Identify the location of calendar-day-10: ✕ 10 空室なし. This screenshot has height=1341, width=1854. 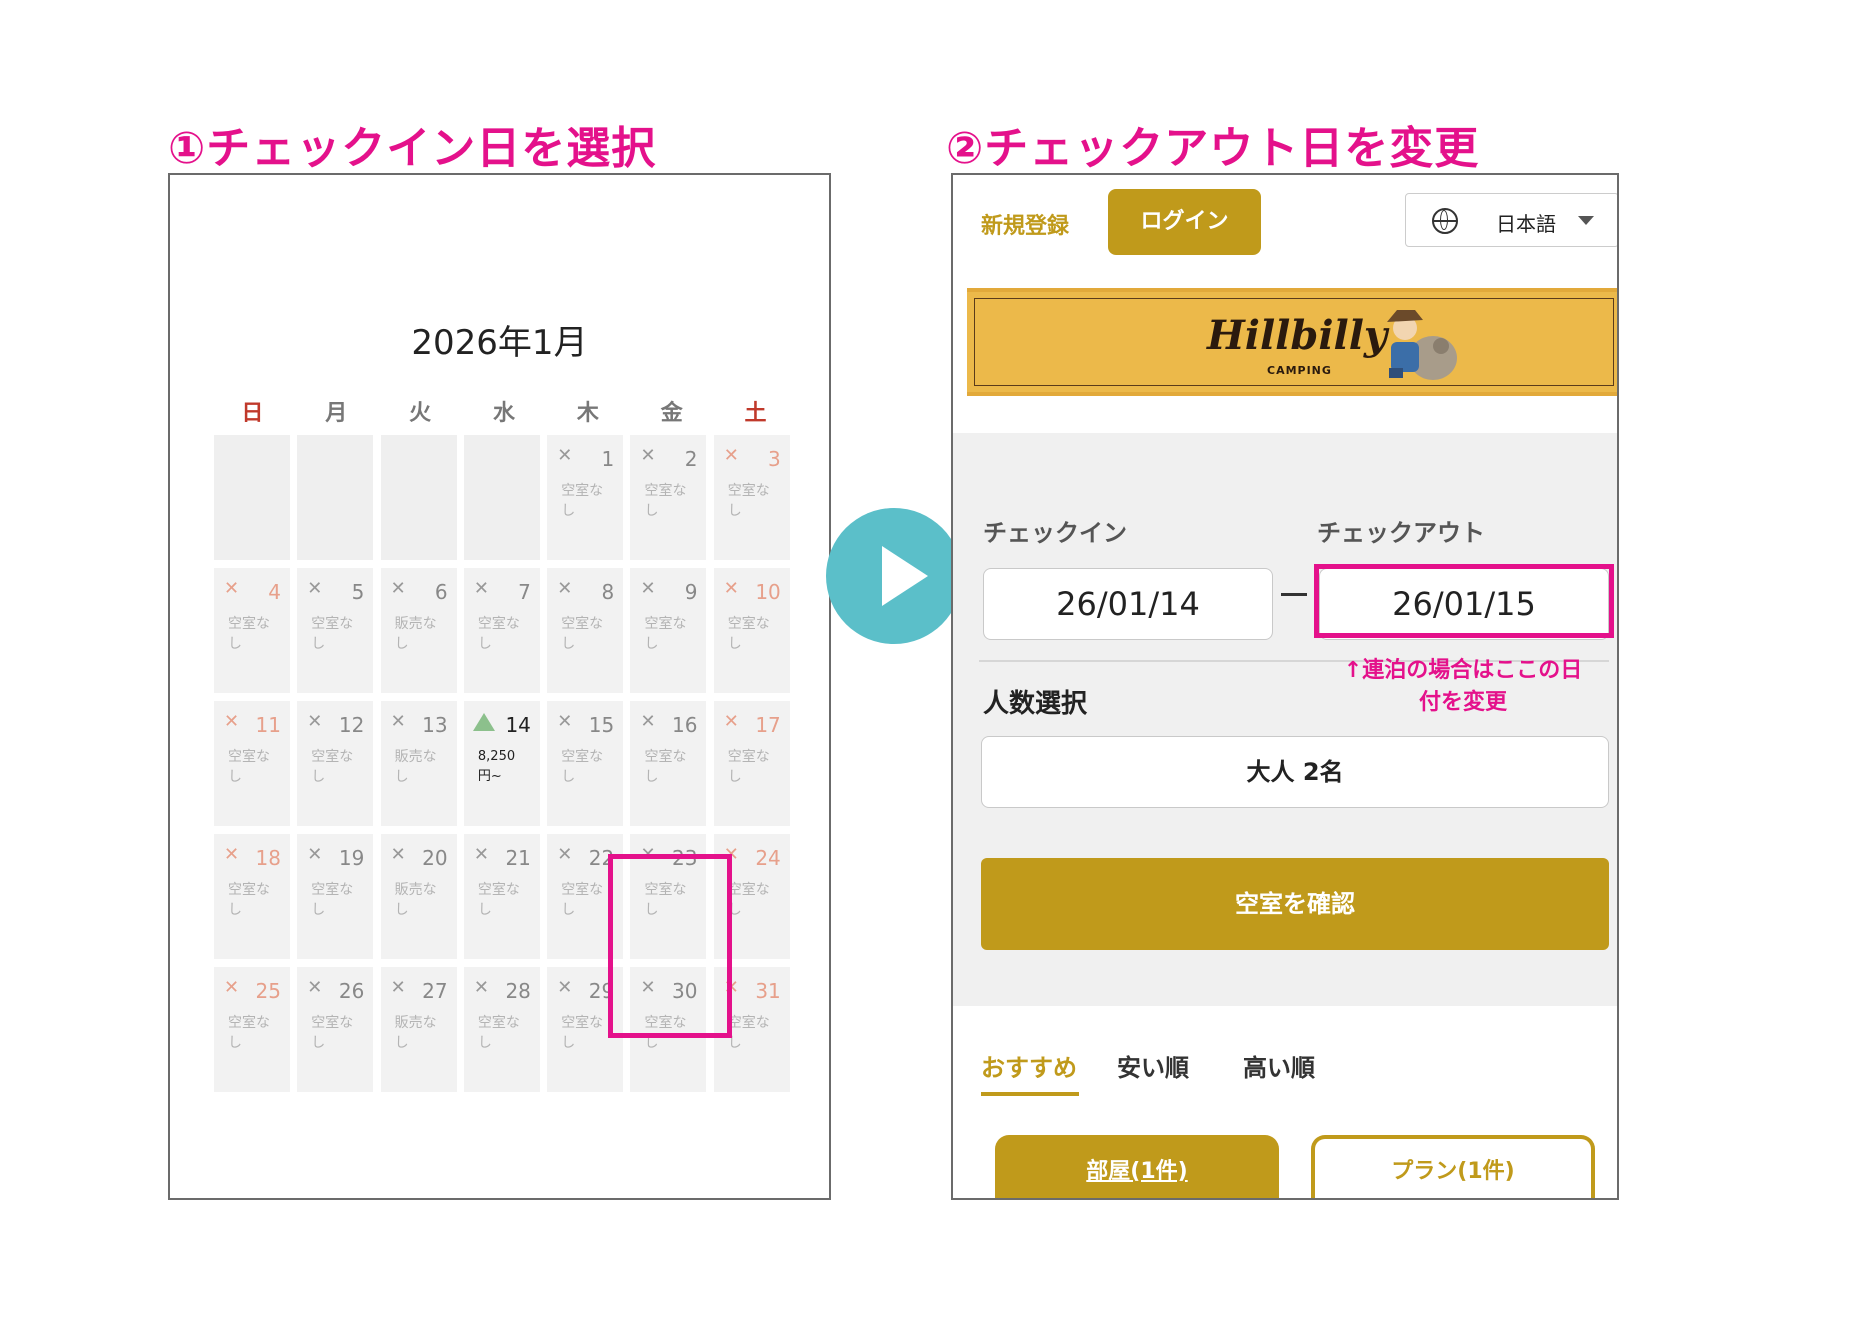
(751, 630).